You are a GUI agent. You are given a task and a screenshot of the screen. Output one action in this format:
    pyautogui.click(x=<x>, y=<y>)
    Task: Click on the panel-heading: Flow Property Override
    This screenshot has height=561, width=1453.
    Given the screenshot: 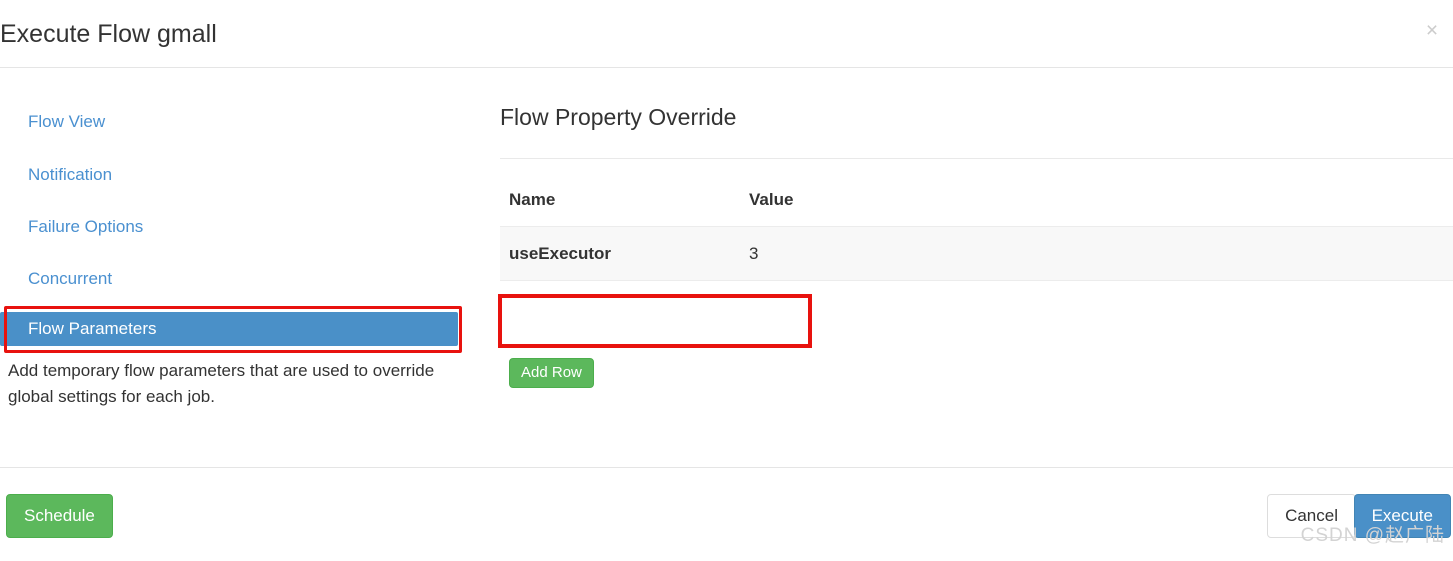 What is the action you would take?
    pyautogui.click(x=618, y=117)
    